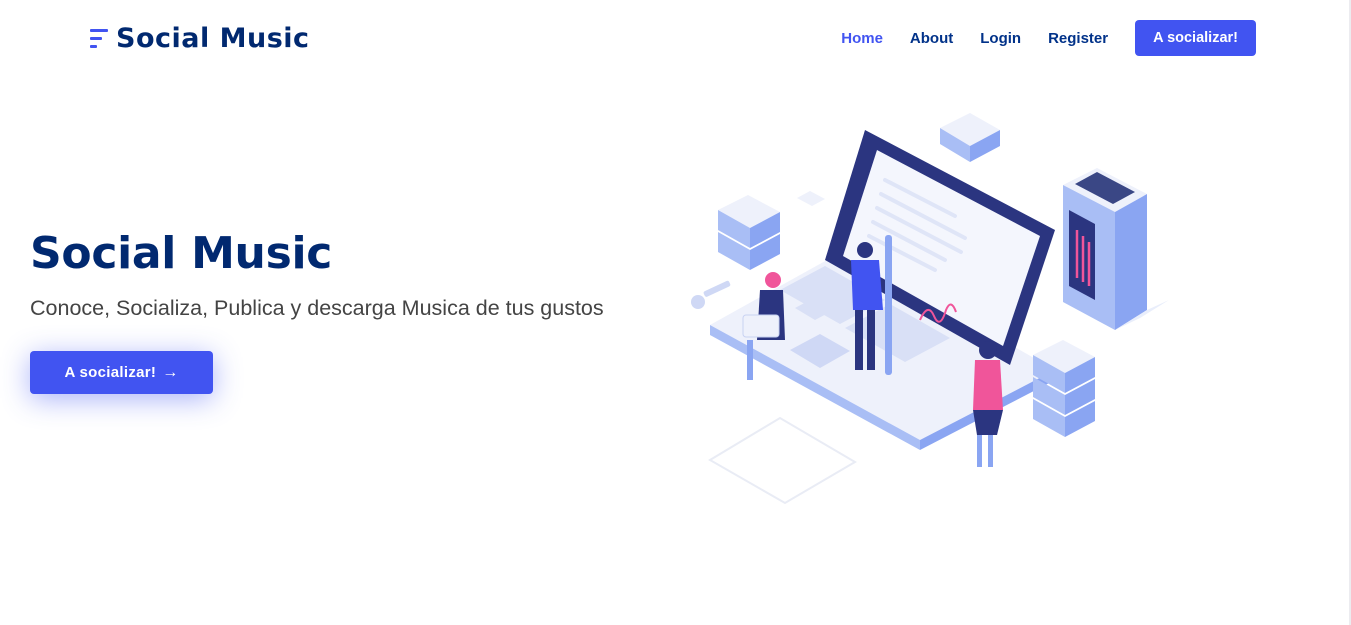  What do you see at coordinates (100, 38) in the screenshot?
I see `menu-lines-icon` at bounding box center [100, 38].